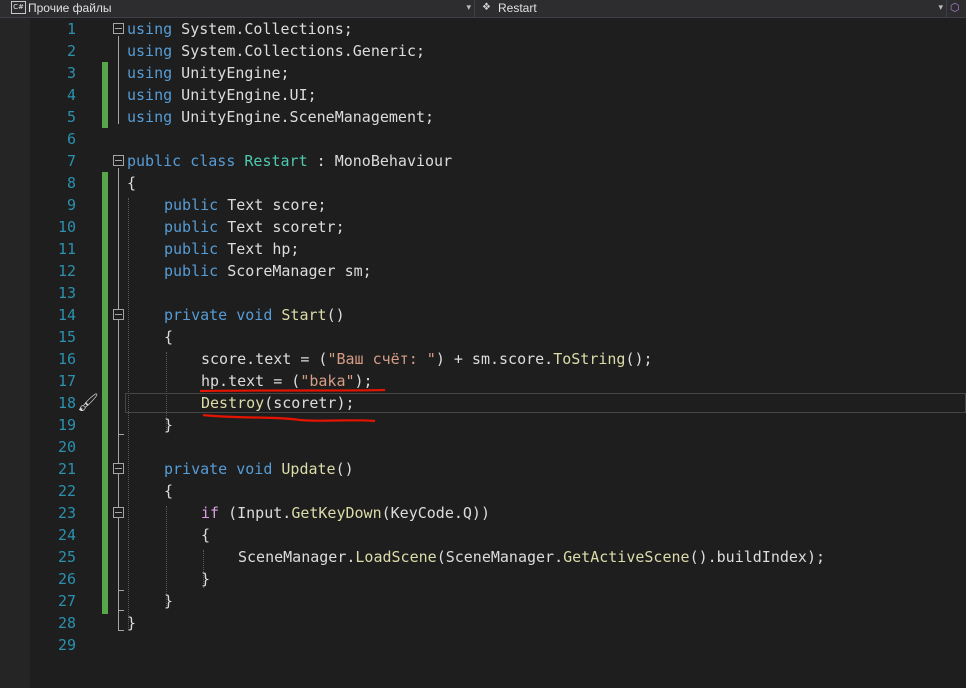 Image resolution: width=966 pixels, height=688 pixels. What do you see at coordinates (237, 8) in the screenshot?
I see `project-dropdown: C# Прочие файлы ▾` at bounding box center [237, 8].